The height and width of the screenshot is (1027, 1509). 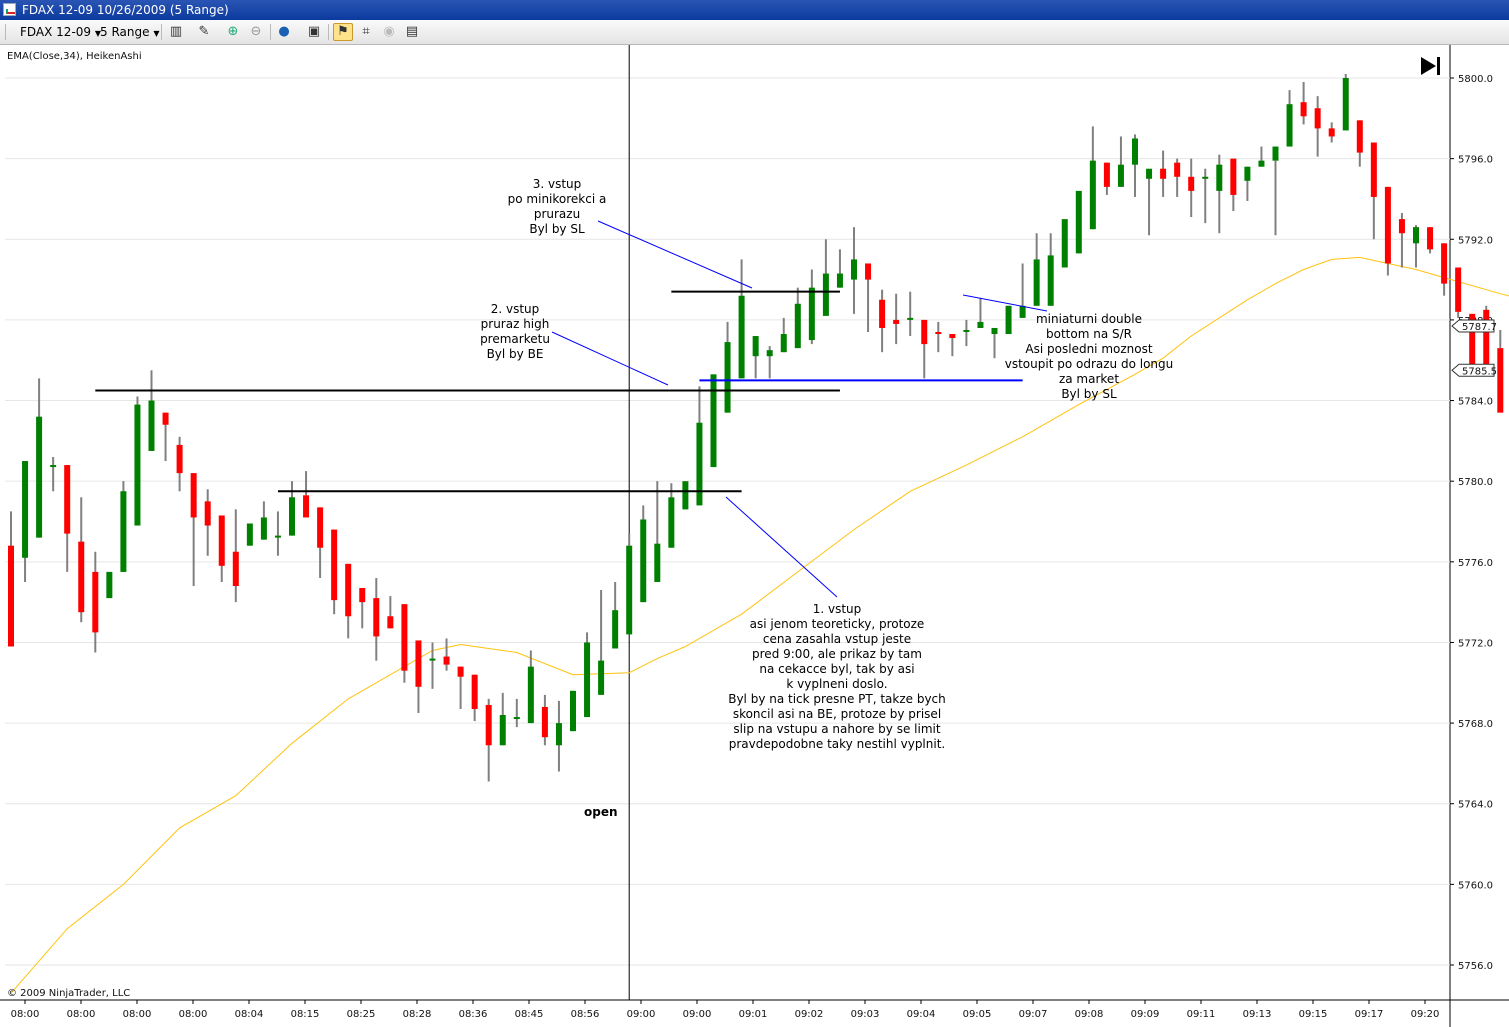 I want to click on y-tick-label: 5792.0, so click(x=1475, y=240).